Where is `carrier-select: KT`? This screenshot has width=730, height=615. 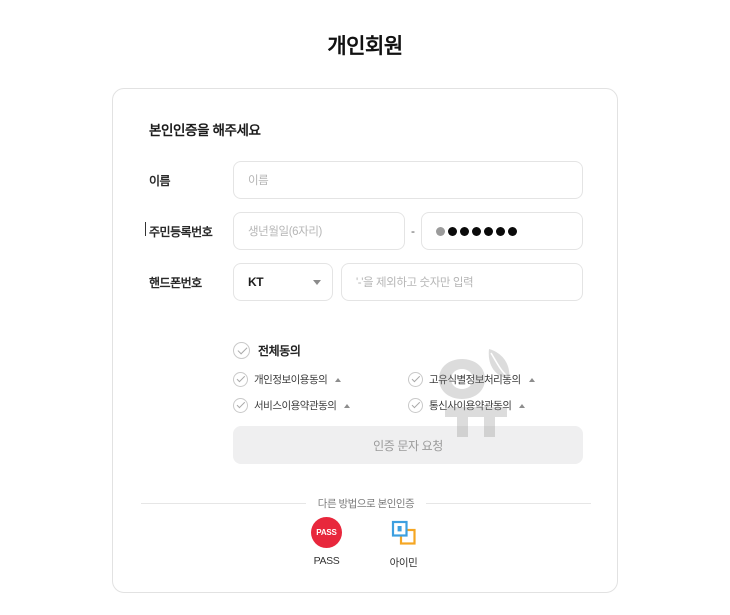
carrier-select: KT is located at coordinates (283, 282).